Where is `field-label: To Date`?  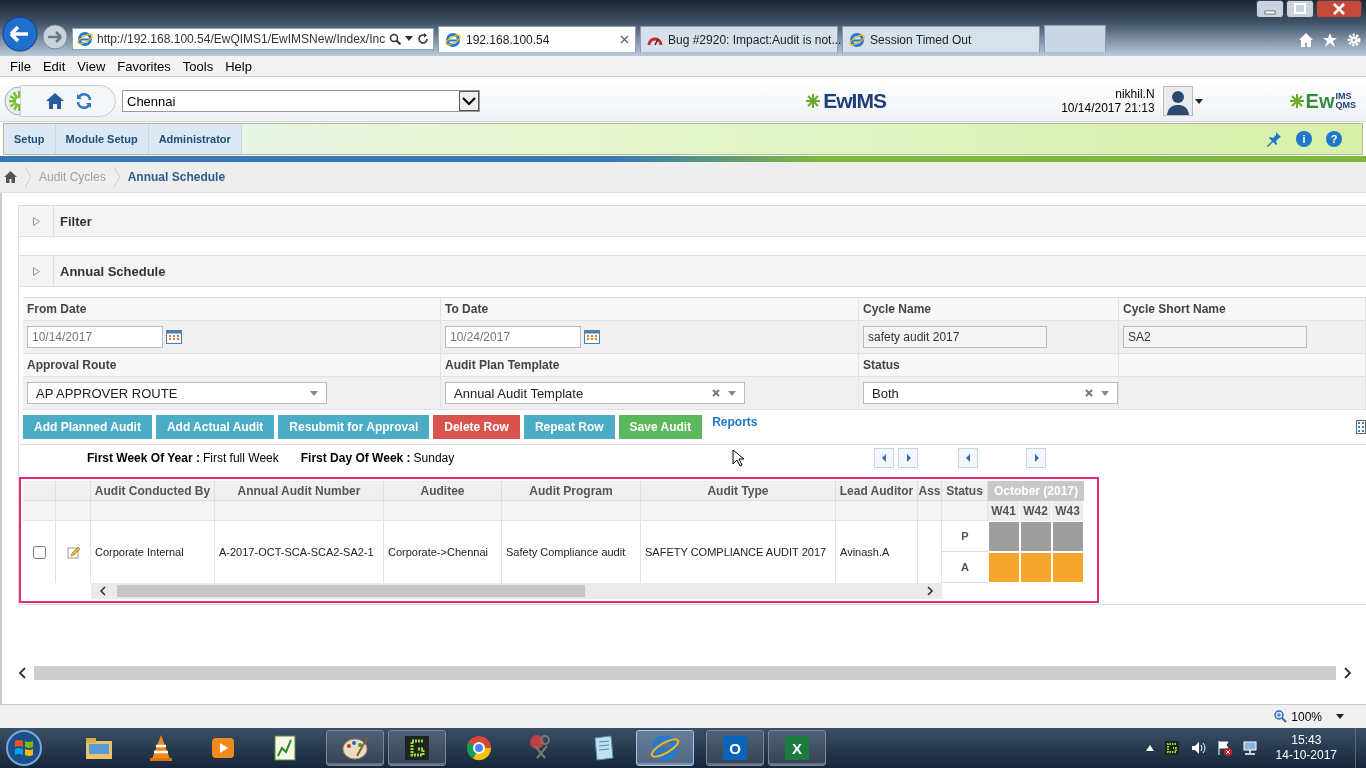
field-label: To Date is located at coordinates (650, 309).